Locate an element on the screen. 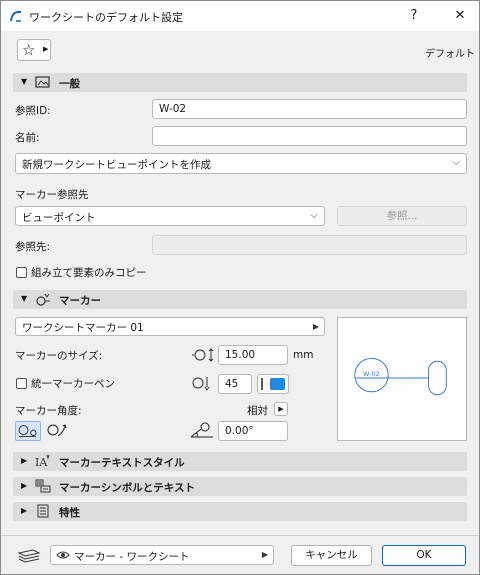 This screenshot has width=480, height=575. marker-size-value: 15.00 is located at coordinates (240, 355).